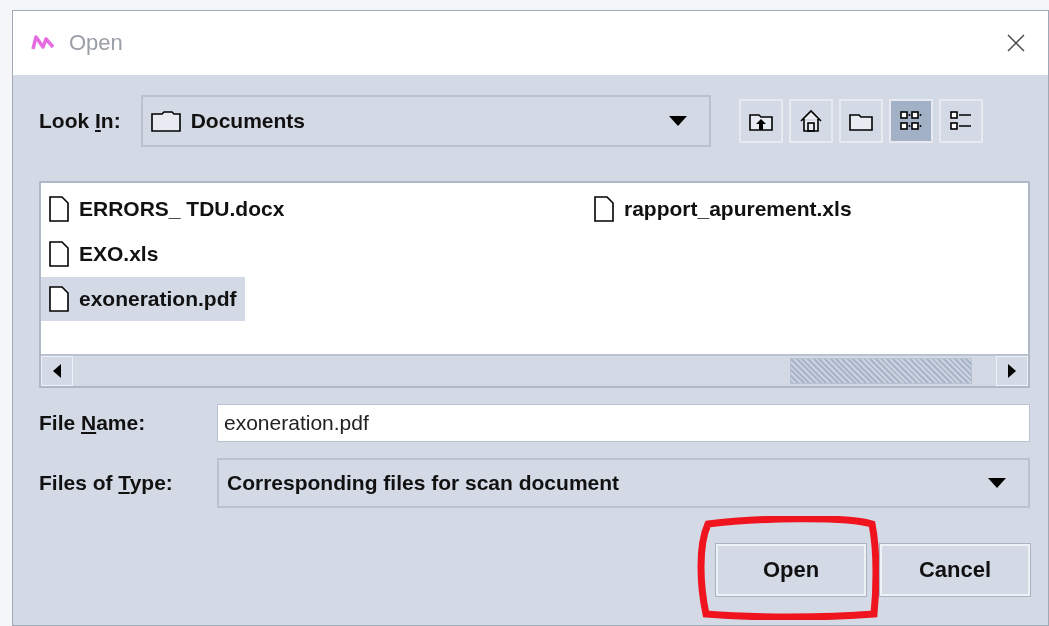  What do you see at coordinates (167, 209) in the screenshot?
I see `file-item: ERRORS_ TDU.docx` at bounding box center [167, 209].